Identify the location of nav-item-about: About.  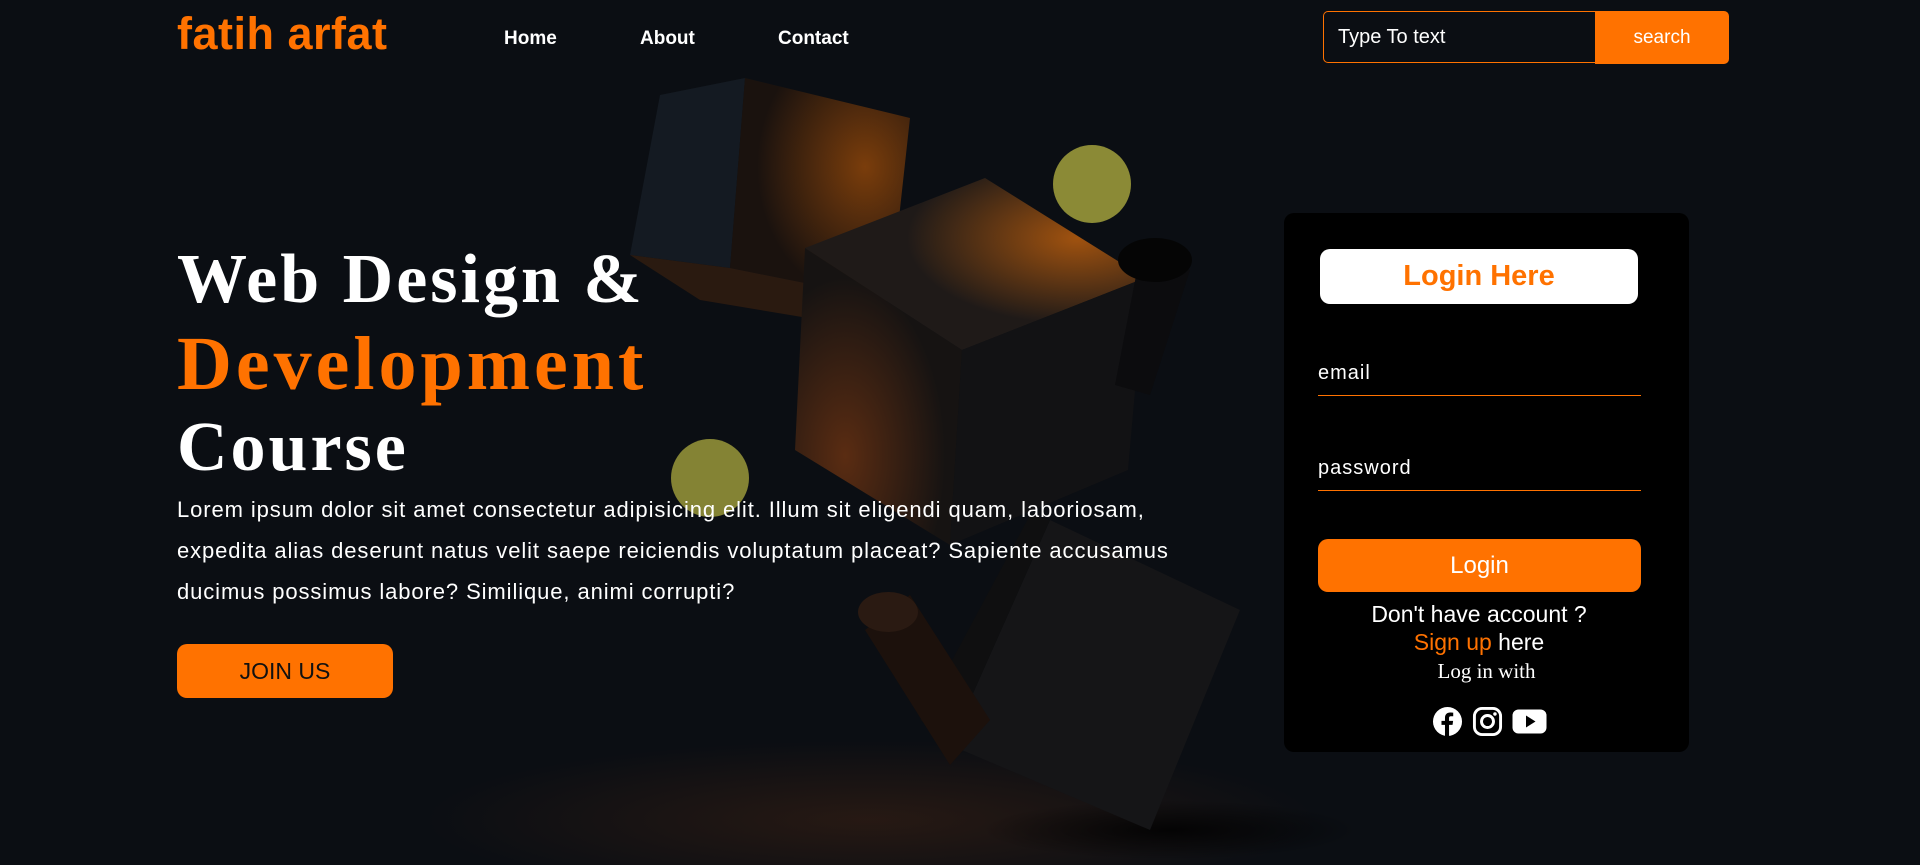
(667, 39).